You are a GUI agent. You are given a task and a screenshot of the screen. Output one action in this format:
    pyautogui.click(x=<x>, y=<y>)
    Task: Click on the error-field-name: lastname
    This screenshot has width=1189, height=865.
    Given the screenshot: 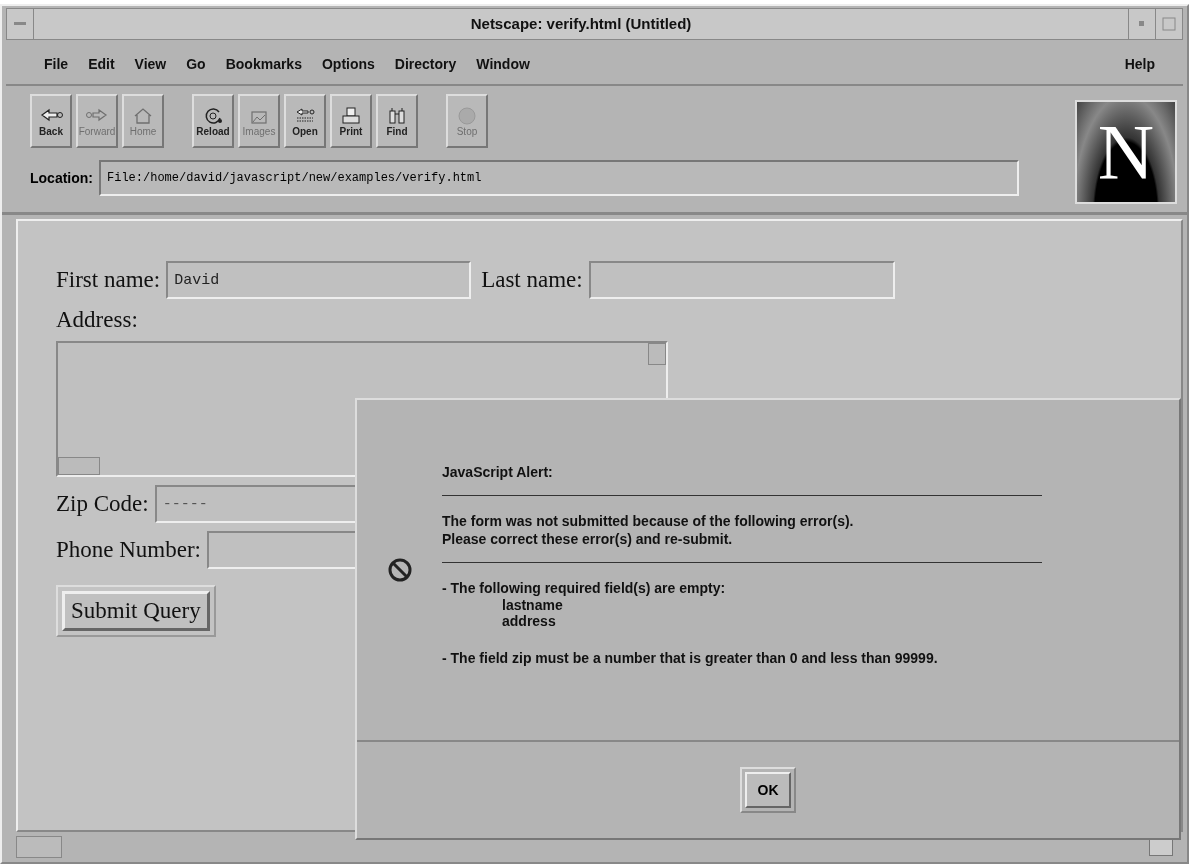 What is the action you would take?
    pyautogui.click(x=532, y=605)
    